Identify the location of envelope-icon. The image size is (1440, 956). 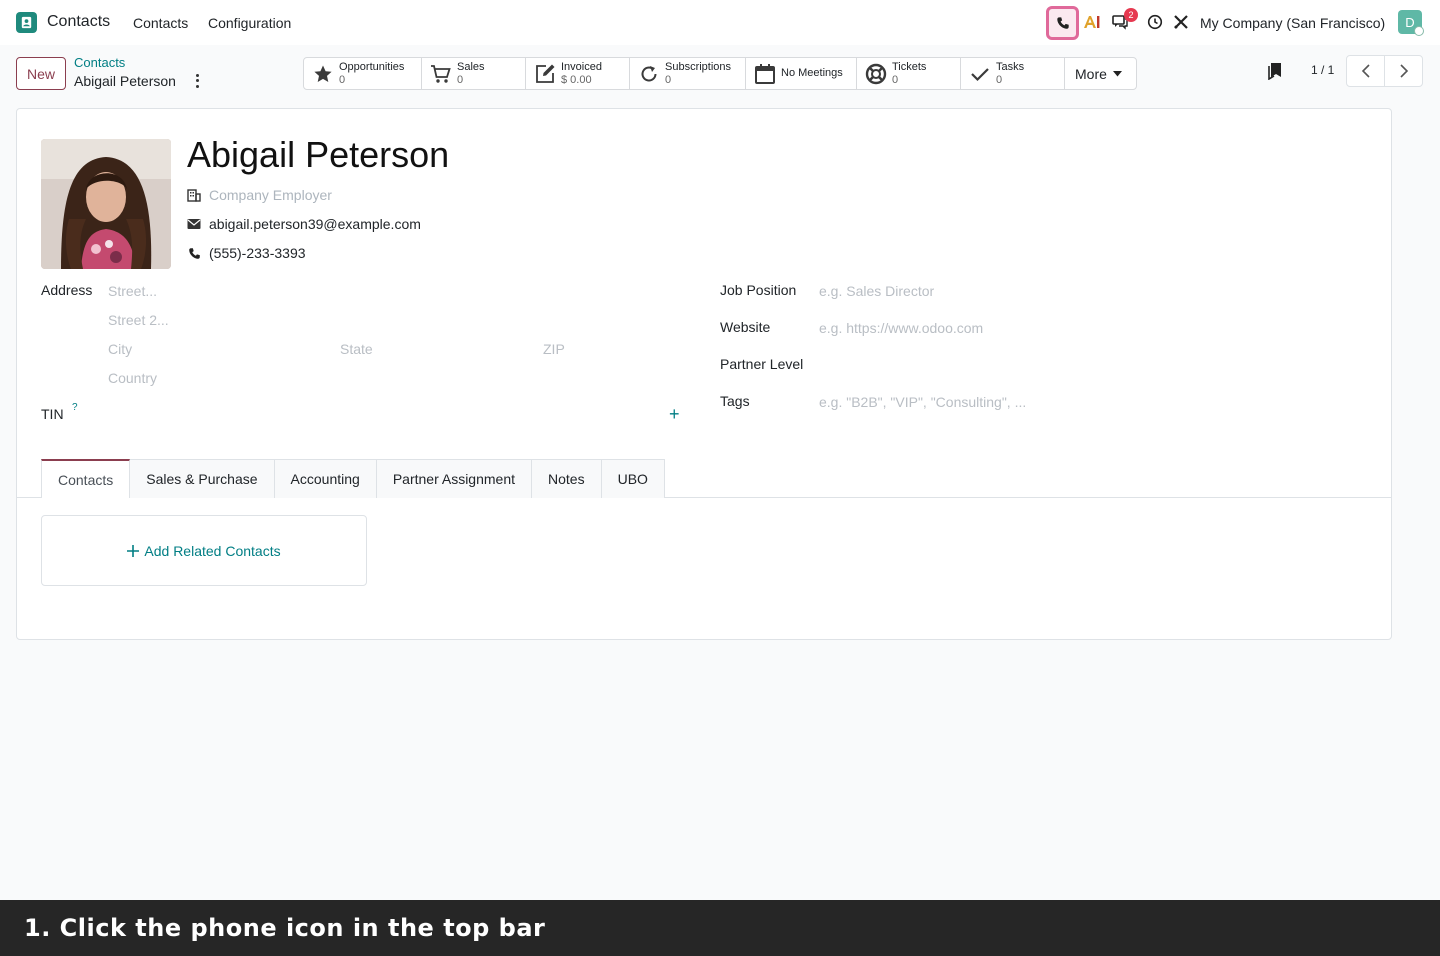
(194, 224).